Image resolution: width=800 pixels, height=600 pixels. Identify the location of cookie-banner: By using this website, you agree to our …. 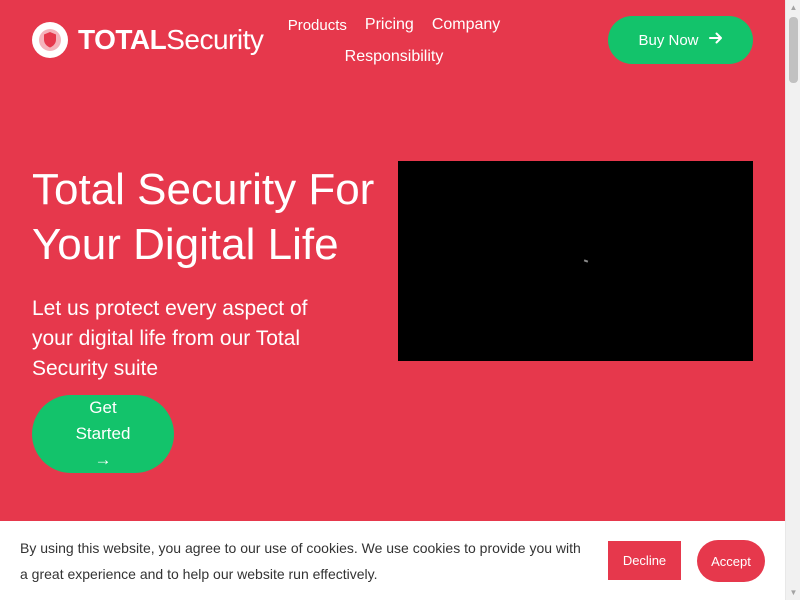
(392, 560).